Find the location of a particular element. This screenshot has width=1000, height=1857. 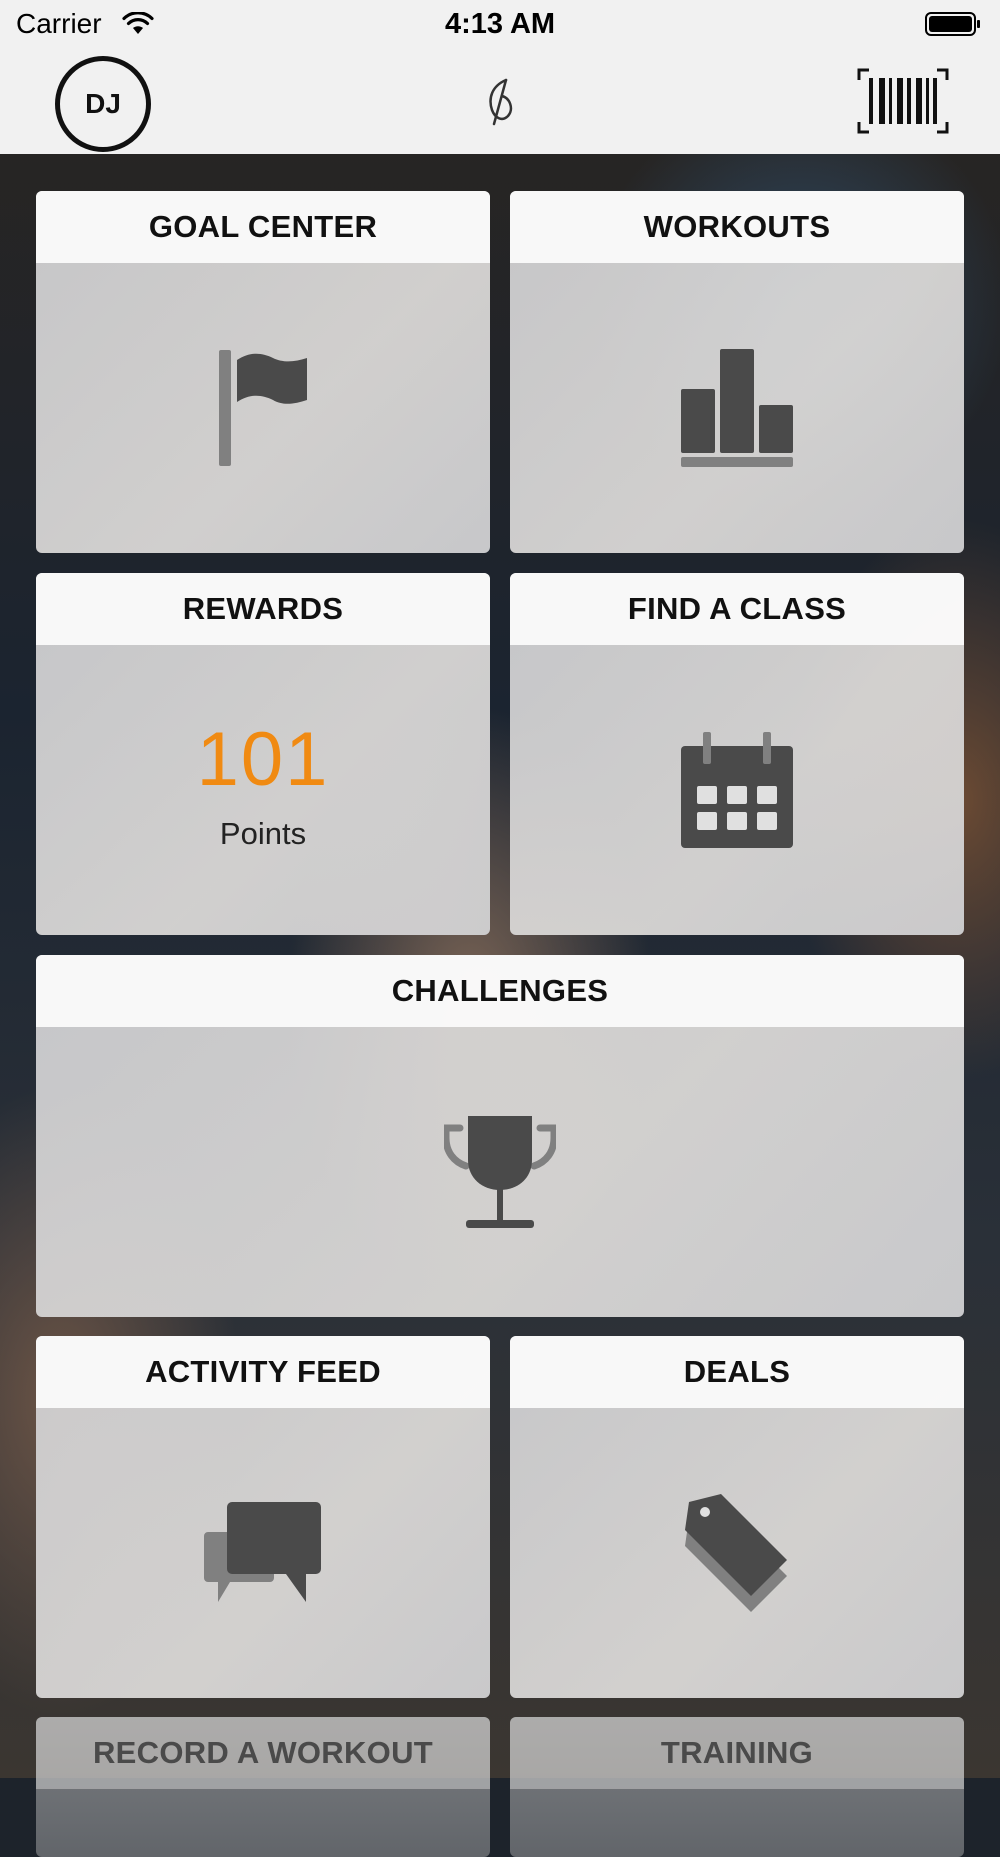

avatar-initials: DJ is located at coordinates (103, 103).